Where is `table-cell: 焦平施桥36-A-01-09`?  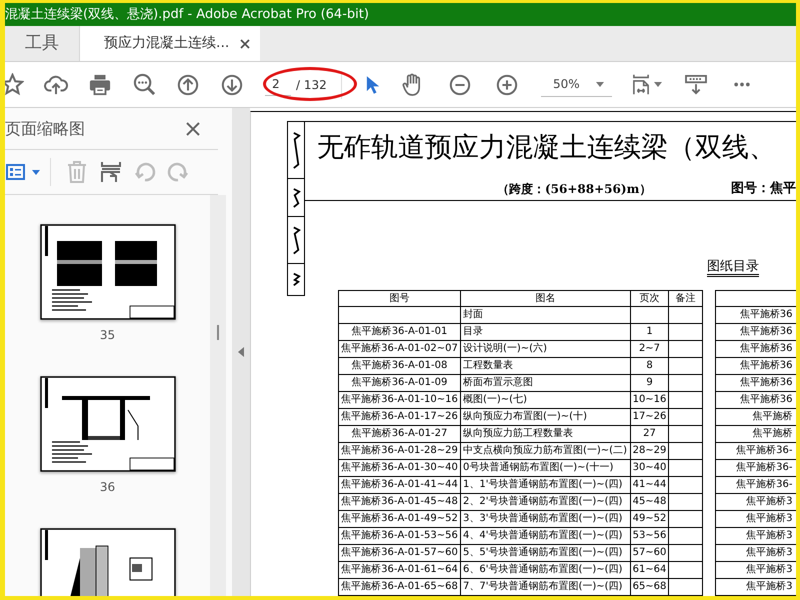
table-cell: 焦平施桥36-A-01-09 is located at coordinates (400, 382).